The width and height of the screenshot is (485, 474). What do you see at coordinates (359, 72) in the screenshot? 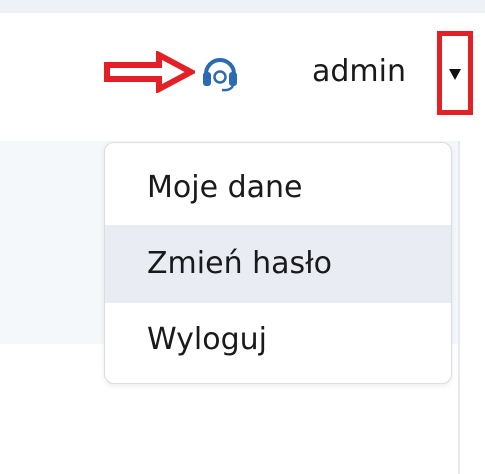
I see `username-label: admin` at bounding box center [359, 72].